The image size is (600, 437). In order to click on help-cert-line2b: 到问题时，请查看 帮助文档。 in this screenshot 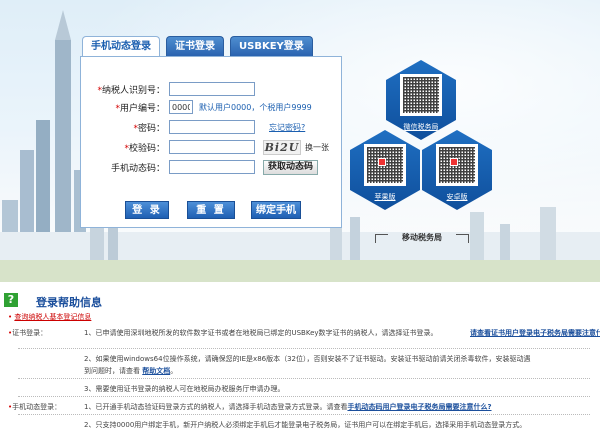, I will do `click(130, 371)`.